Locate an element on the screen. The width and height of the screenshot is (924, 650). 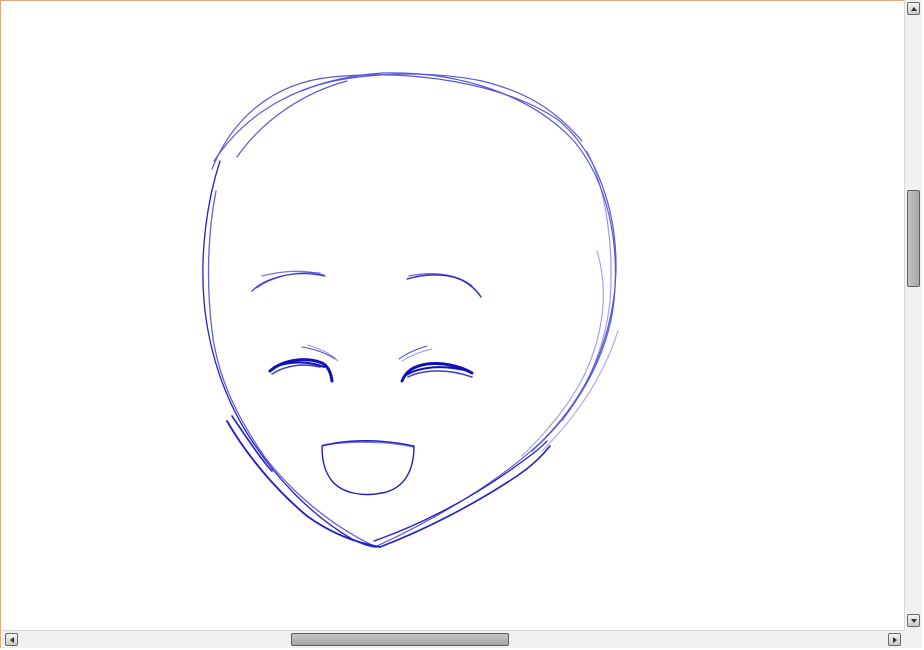
arrow-right-icon is located at coordinates (894, 639).